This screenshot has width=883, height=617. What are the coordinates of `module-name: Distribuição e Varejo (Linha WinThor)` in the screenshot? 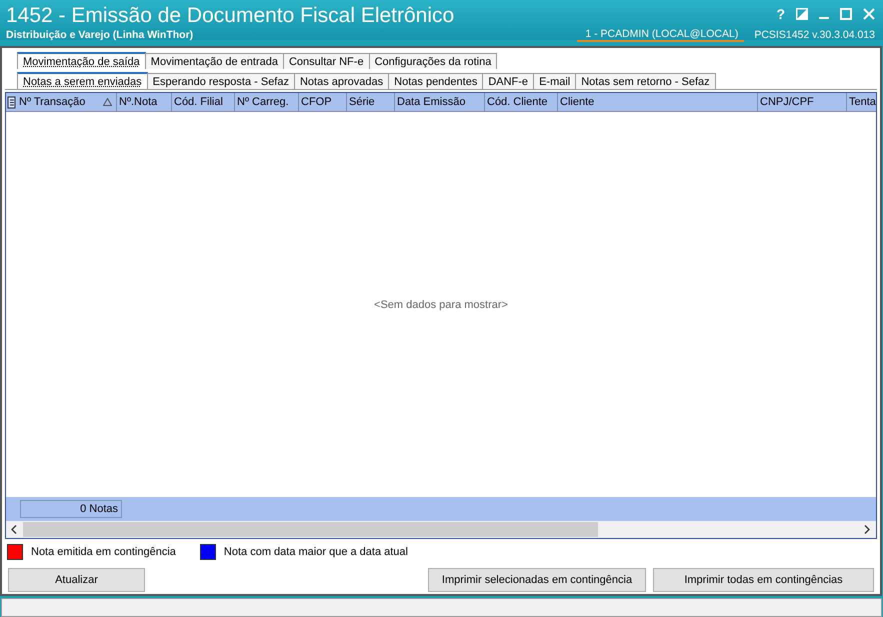 It's located at (100, 35).